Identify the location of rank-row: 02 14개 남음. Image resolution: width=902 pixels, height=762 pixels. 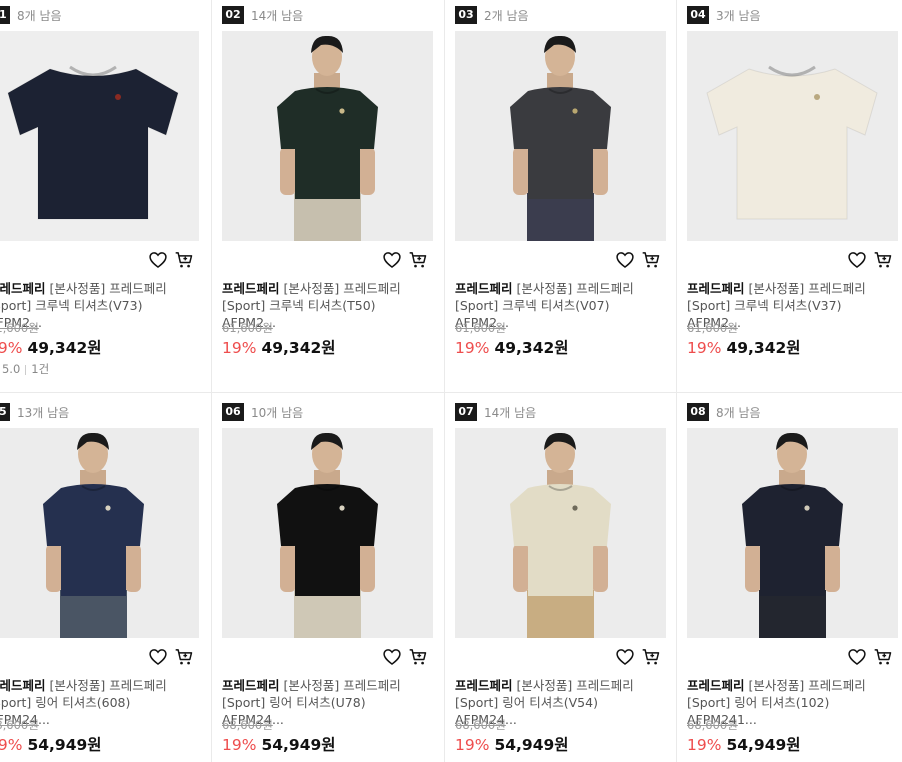
(262, 15).